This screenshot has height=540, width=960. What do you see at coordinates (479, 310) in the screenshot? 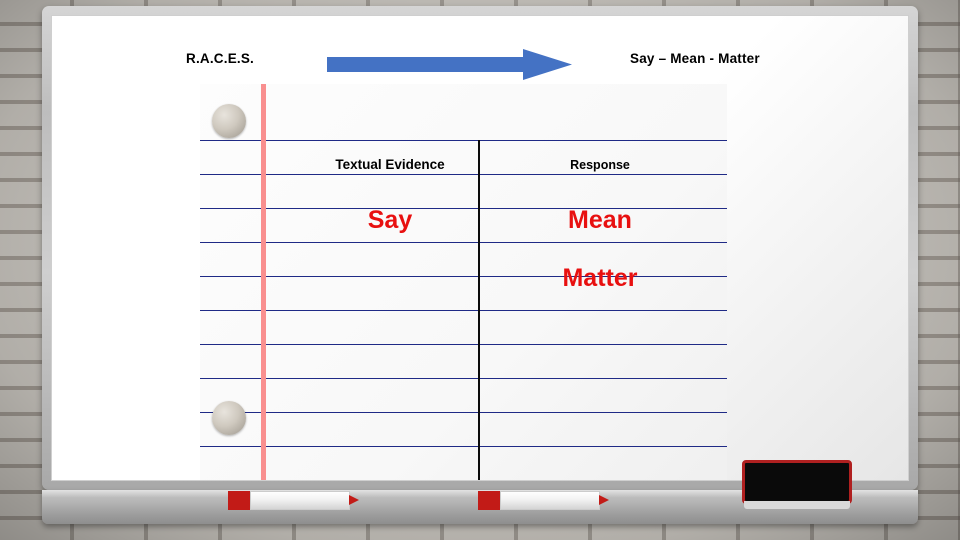
I see `column-divider` at bounding box center [479, 310].